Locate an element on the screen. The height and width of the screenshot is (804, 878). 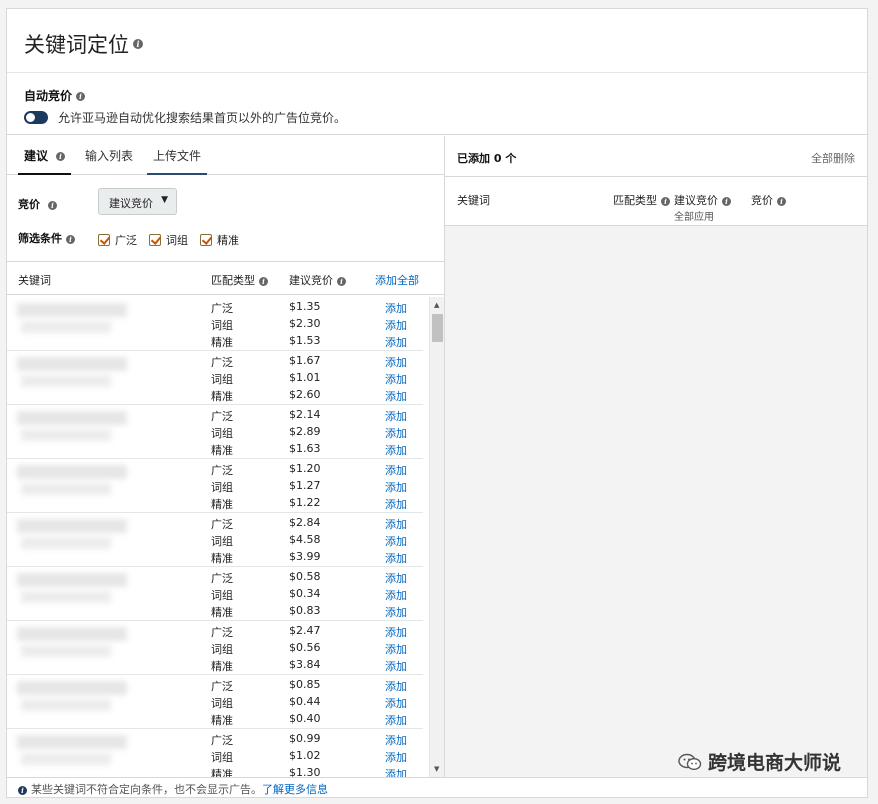
col-suggested-bid: 建议竞价 i is located at coordinates (317, 280).